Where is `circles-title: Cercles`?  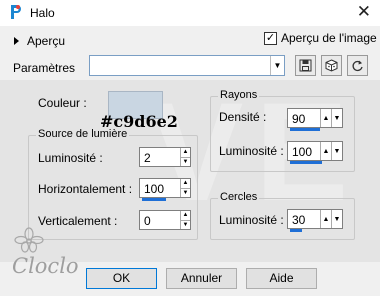
circles-title: Cercles is located at coordinates (239, 197).